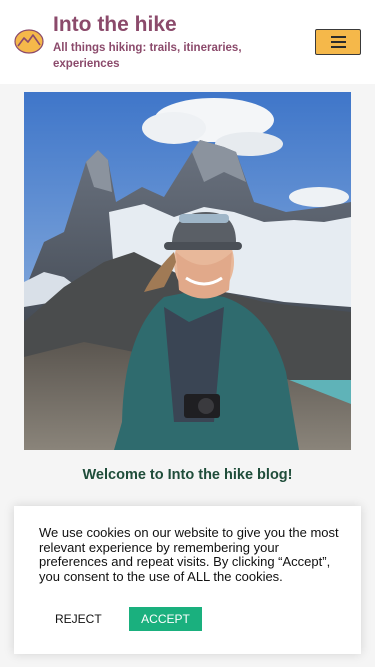  Describe the element at coordinates (29, 41) in the screenshot. I see `mountain-logo-icon` at that location.